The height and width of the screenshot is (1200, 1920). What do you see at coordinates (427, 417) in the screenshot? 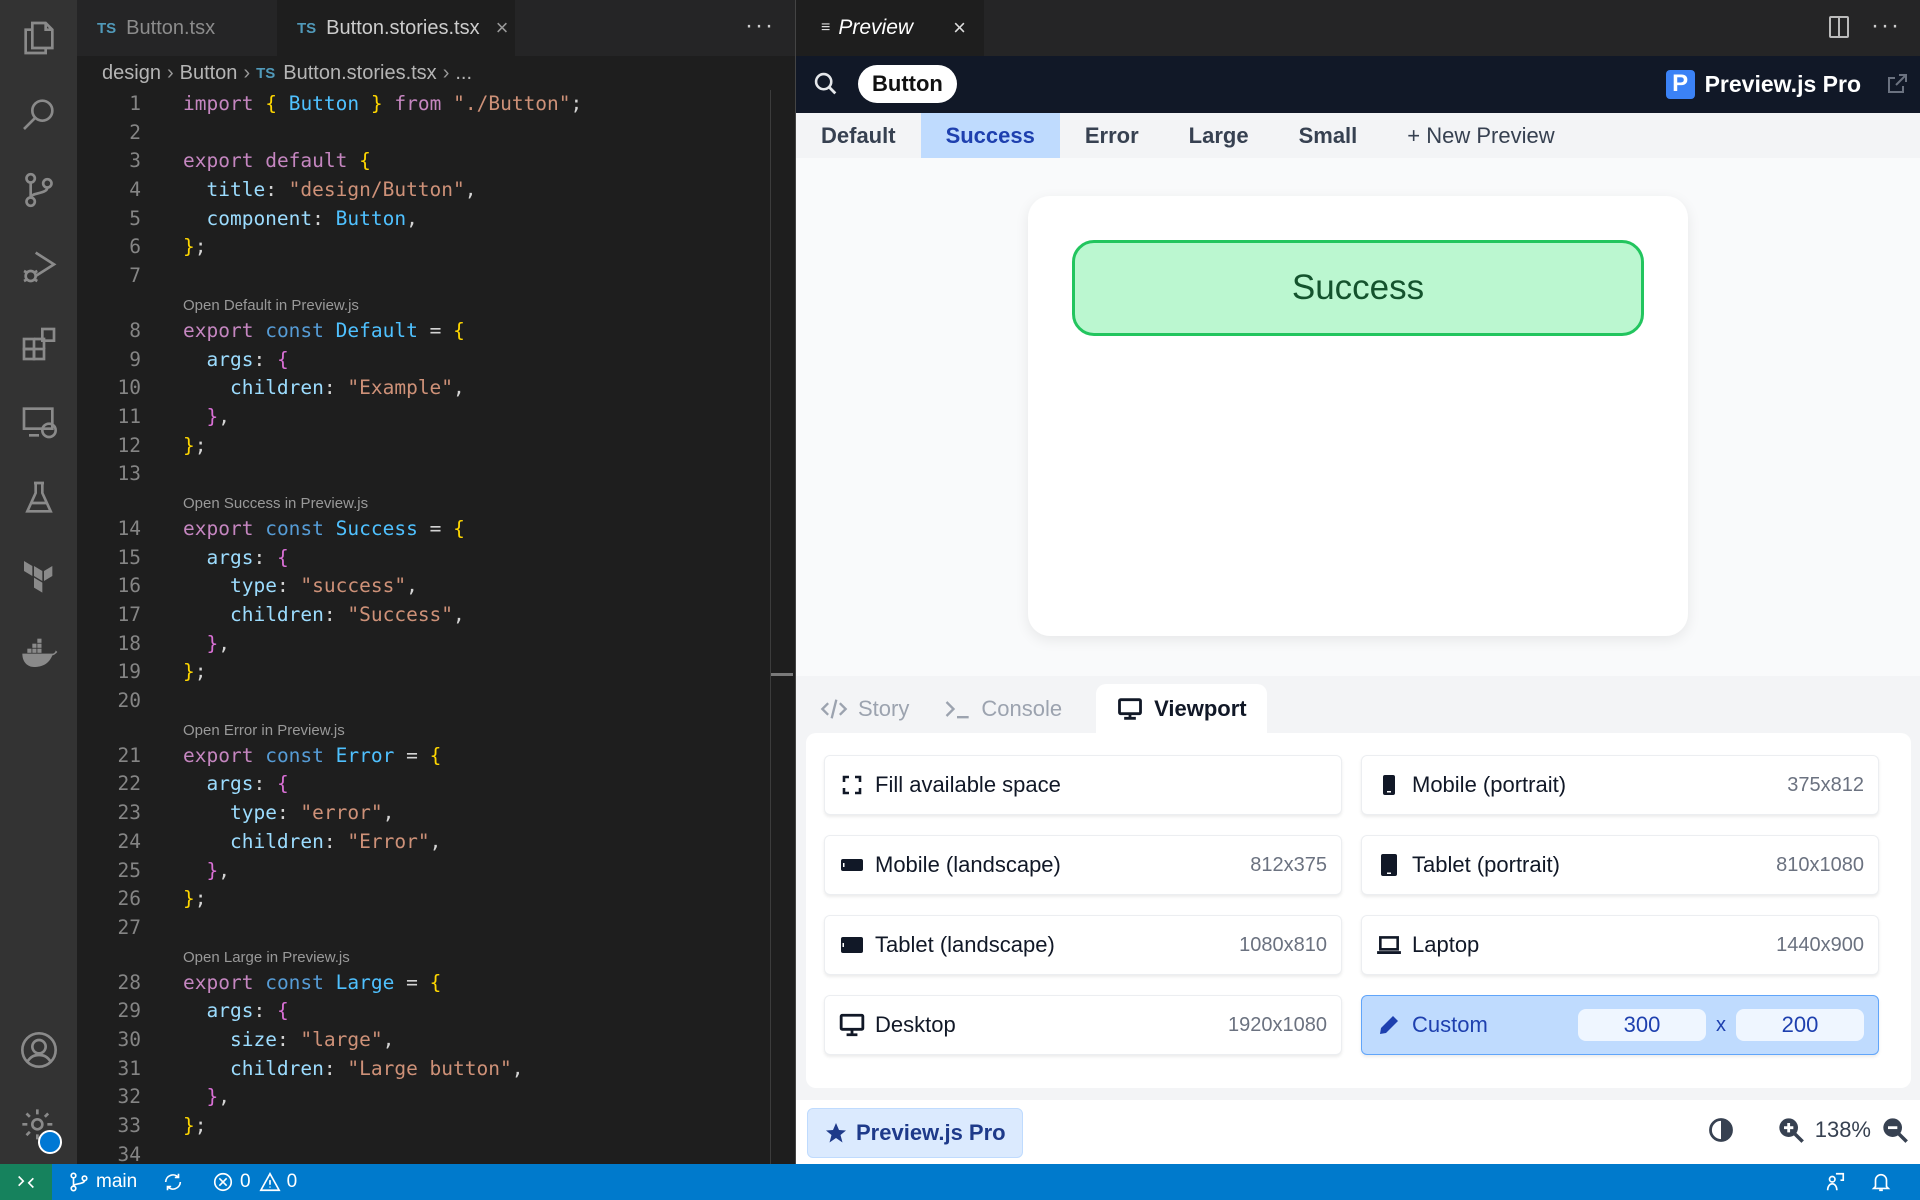
I see `code-line: 11 },` at bounding box center [427, 417].